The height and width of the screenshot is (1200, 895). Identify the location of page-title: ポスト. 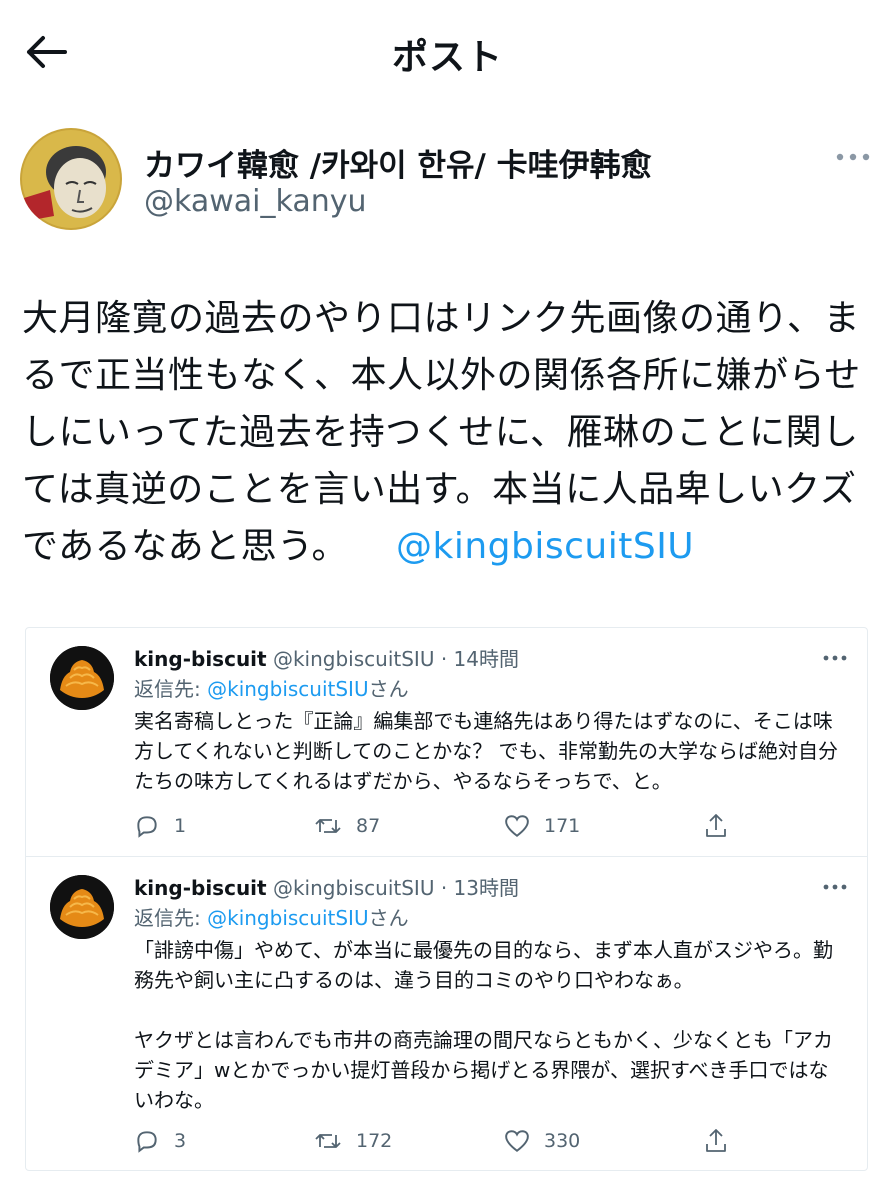
(447, 57).